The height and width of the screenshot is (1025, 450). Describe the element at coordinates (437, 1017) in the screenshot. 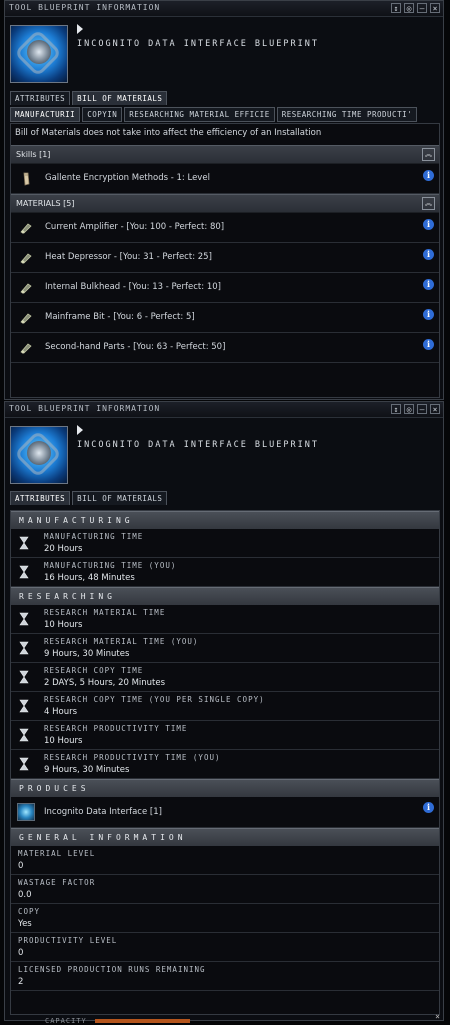

I see `close-icon: ×` at that location.